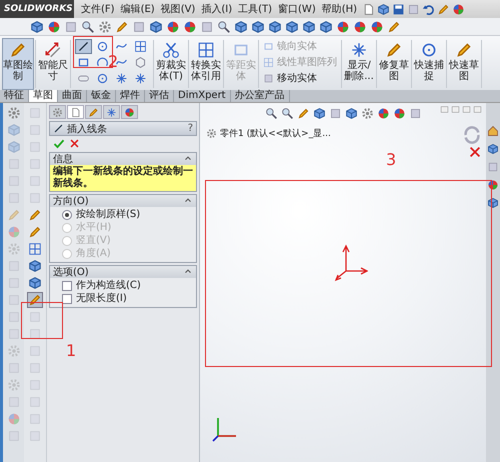 The height and width of the screenshot is (462, 500). What do you see at coordinates (472, 135) in the screenshot?
I see `rebuild-icon` at bounding box center [472, 135].